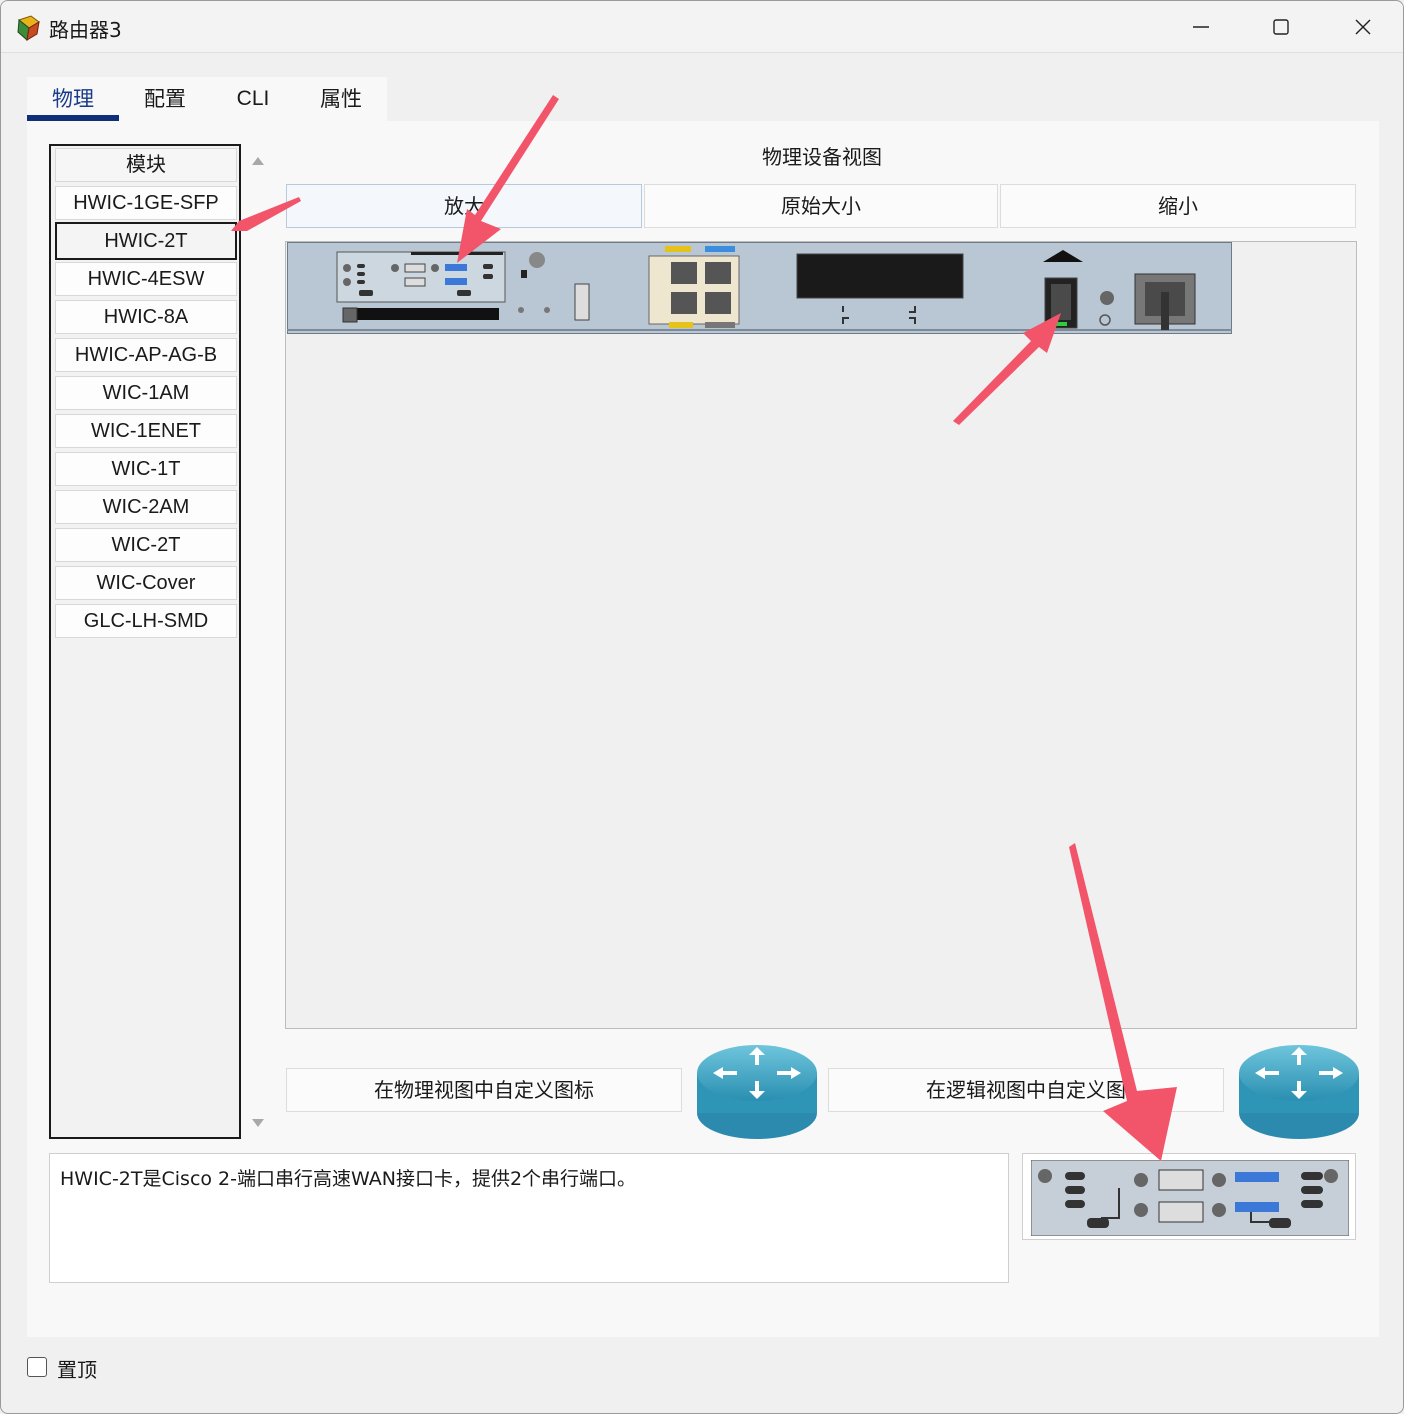  What do you see at coordinates (77, 1370) in the screenshot?
I see `always-on-top-label: 置顶` at bounding box center [77, 1370].